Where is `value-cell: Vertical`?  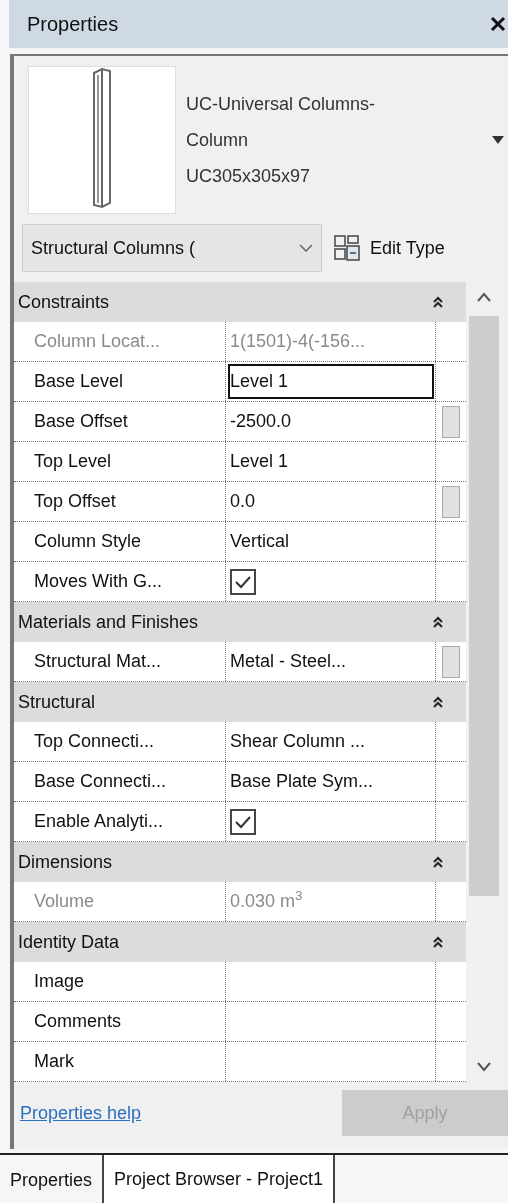 value-cell: Vertical is located at coordinates (331, 541).